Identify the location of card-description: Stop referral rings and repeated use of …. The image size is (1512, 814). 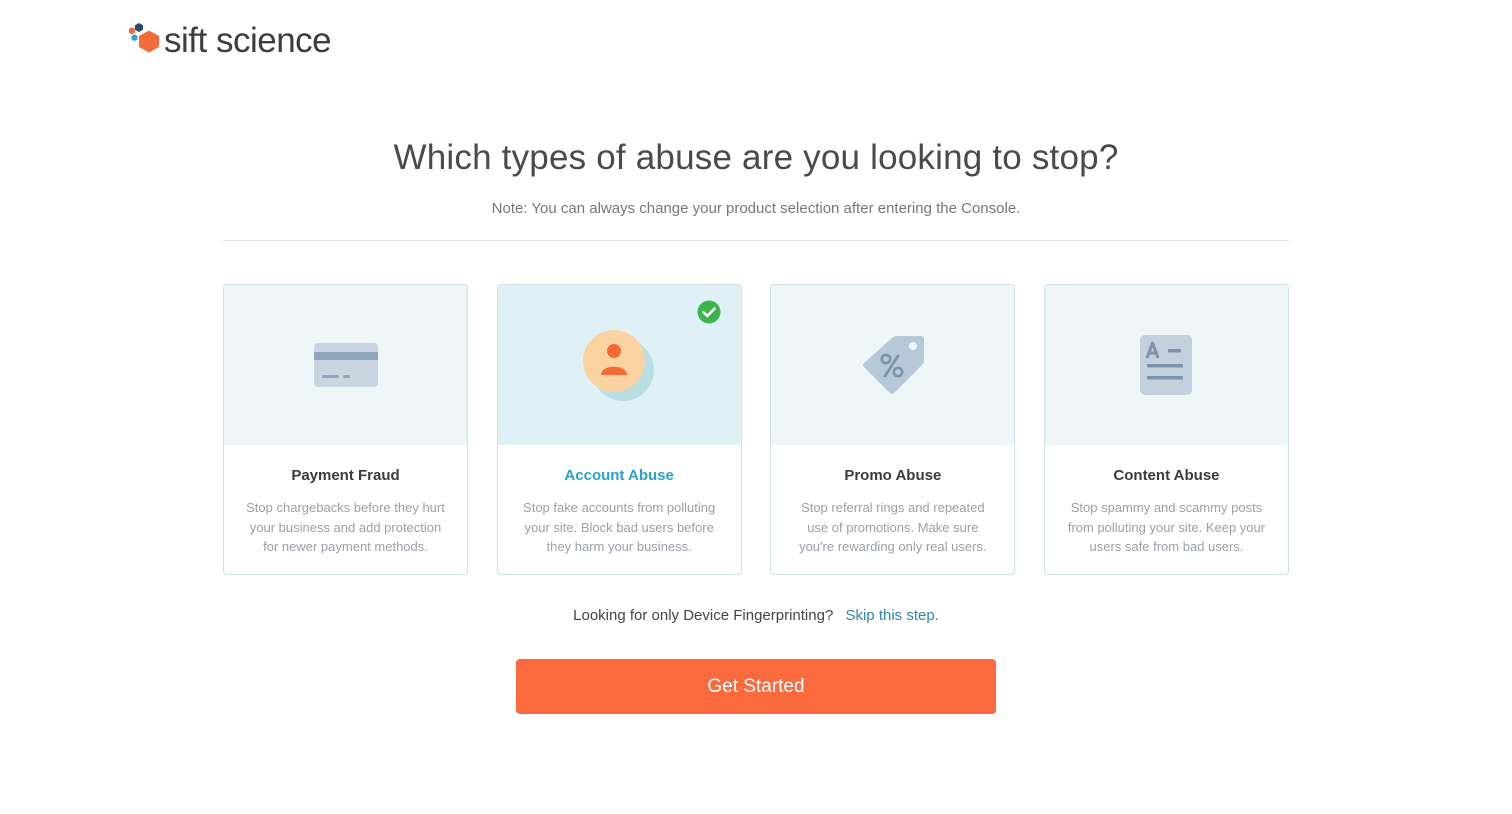
(893, 527).